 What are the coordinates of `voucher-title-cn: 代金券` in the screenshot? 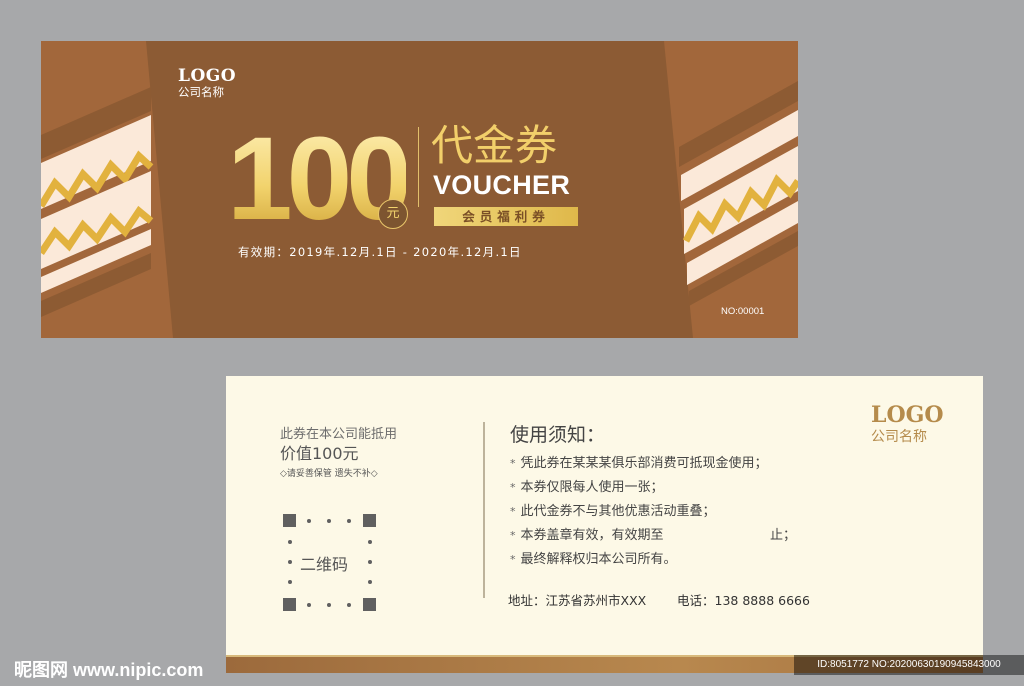 It's located at (494, 145).